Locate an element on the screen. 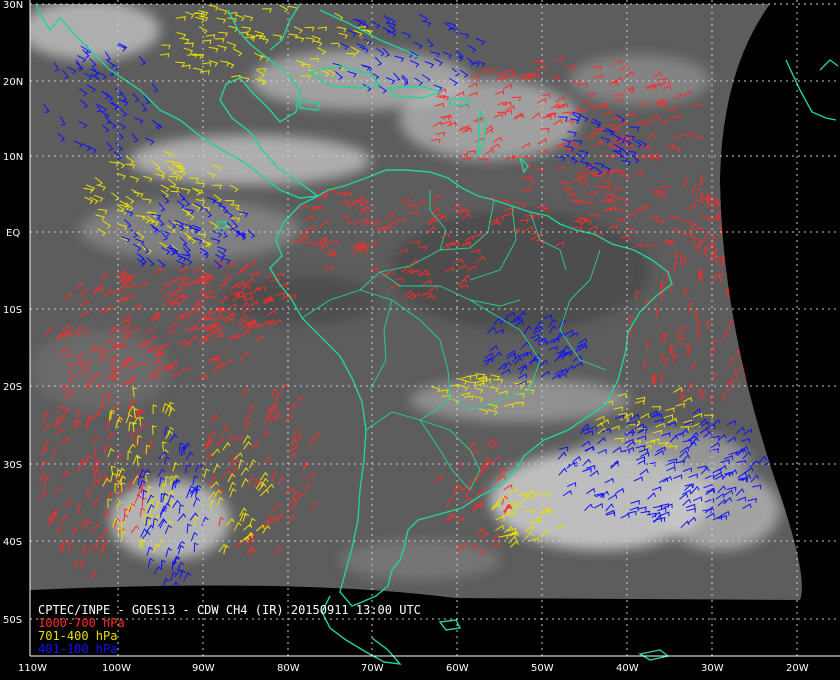 This screenshot has height=680, width=840. lon-label: 50W is located at coordinates (542, 668).